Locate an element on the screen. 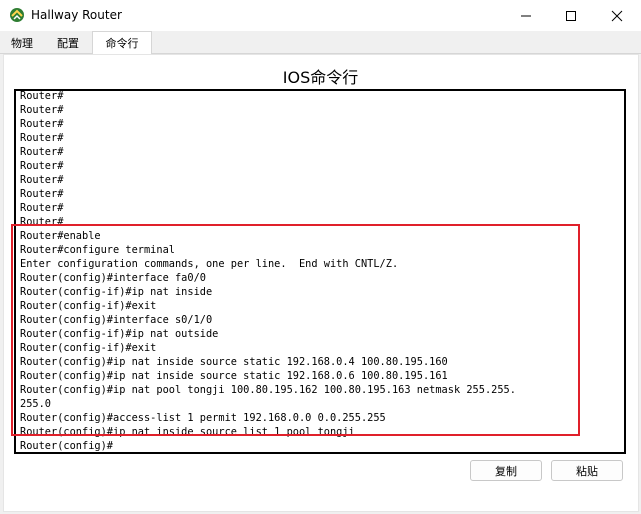  close-button is located at coordinates (617, 15).